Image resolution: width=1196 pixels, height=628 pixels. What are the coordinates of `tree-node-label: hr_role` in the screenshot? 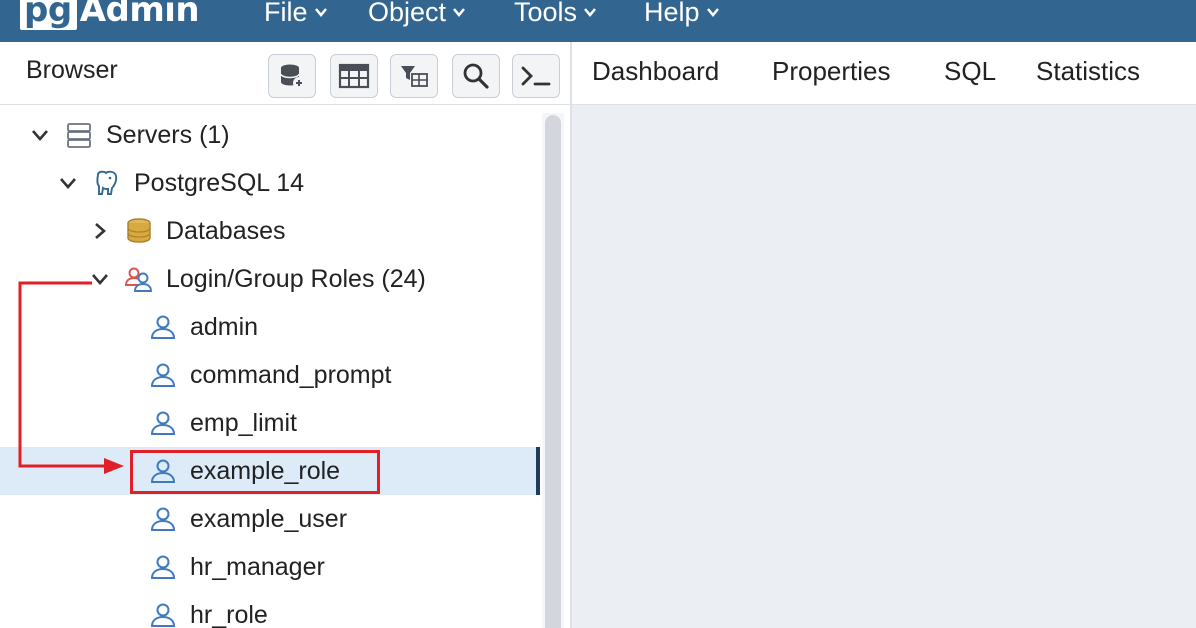 It's located at (229, 614).